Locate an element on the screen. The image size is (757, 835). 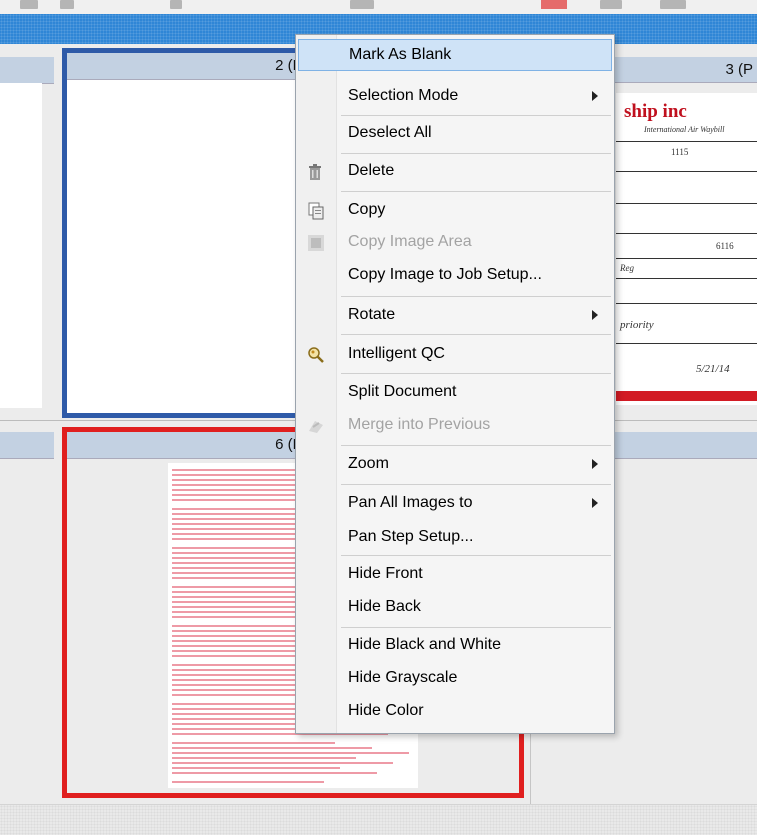
menu-item-label: Copy is located at coordinates (367, 209).